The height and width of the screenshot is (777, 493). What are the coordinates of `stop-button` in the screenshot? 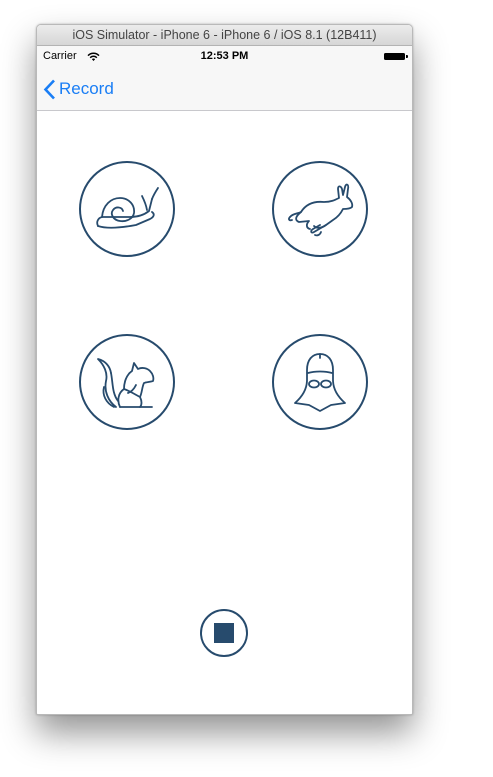 It's located at (224, 633).